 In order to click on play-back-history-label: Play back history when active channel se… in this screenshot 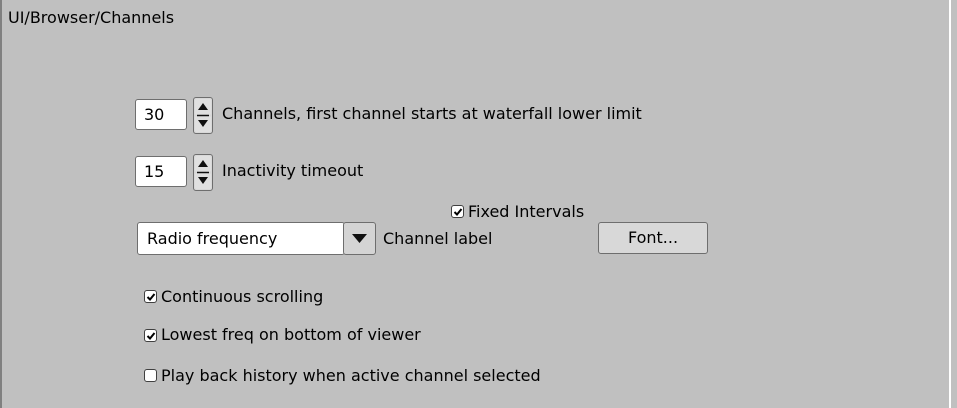, I will do `click(351, 375)`.